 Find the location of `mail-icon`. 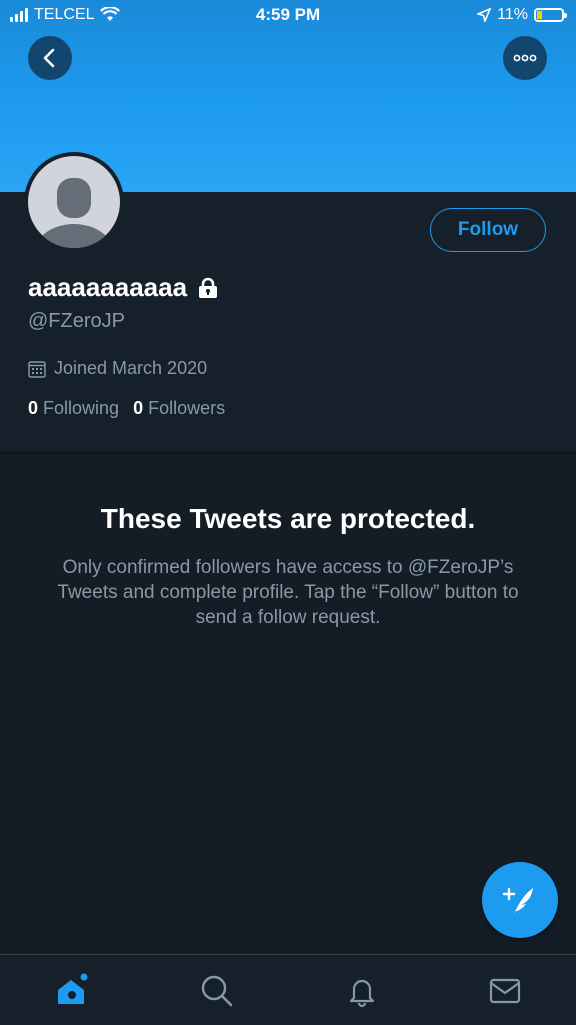

mail-icon is located at coordinates (505, 991).